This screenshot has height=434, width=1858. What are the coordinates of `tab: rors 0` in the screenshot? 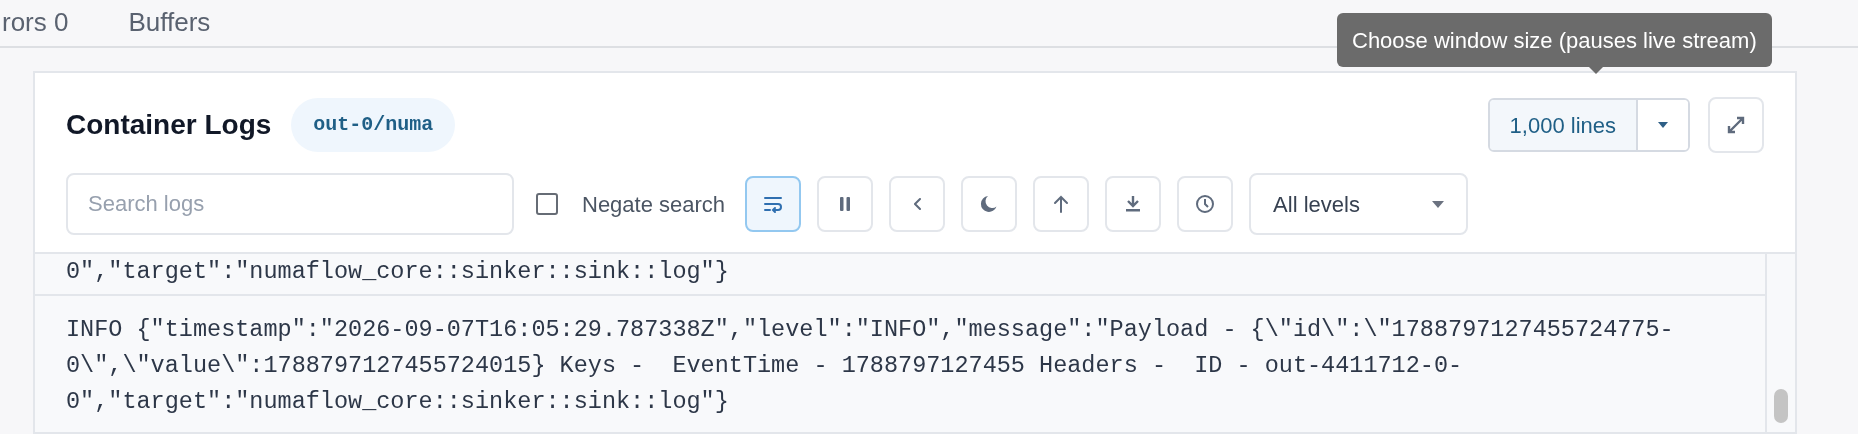 It's located at (35, 22).